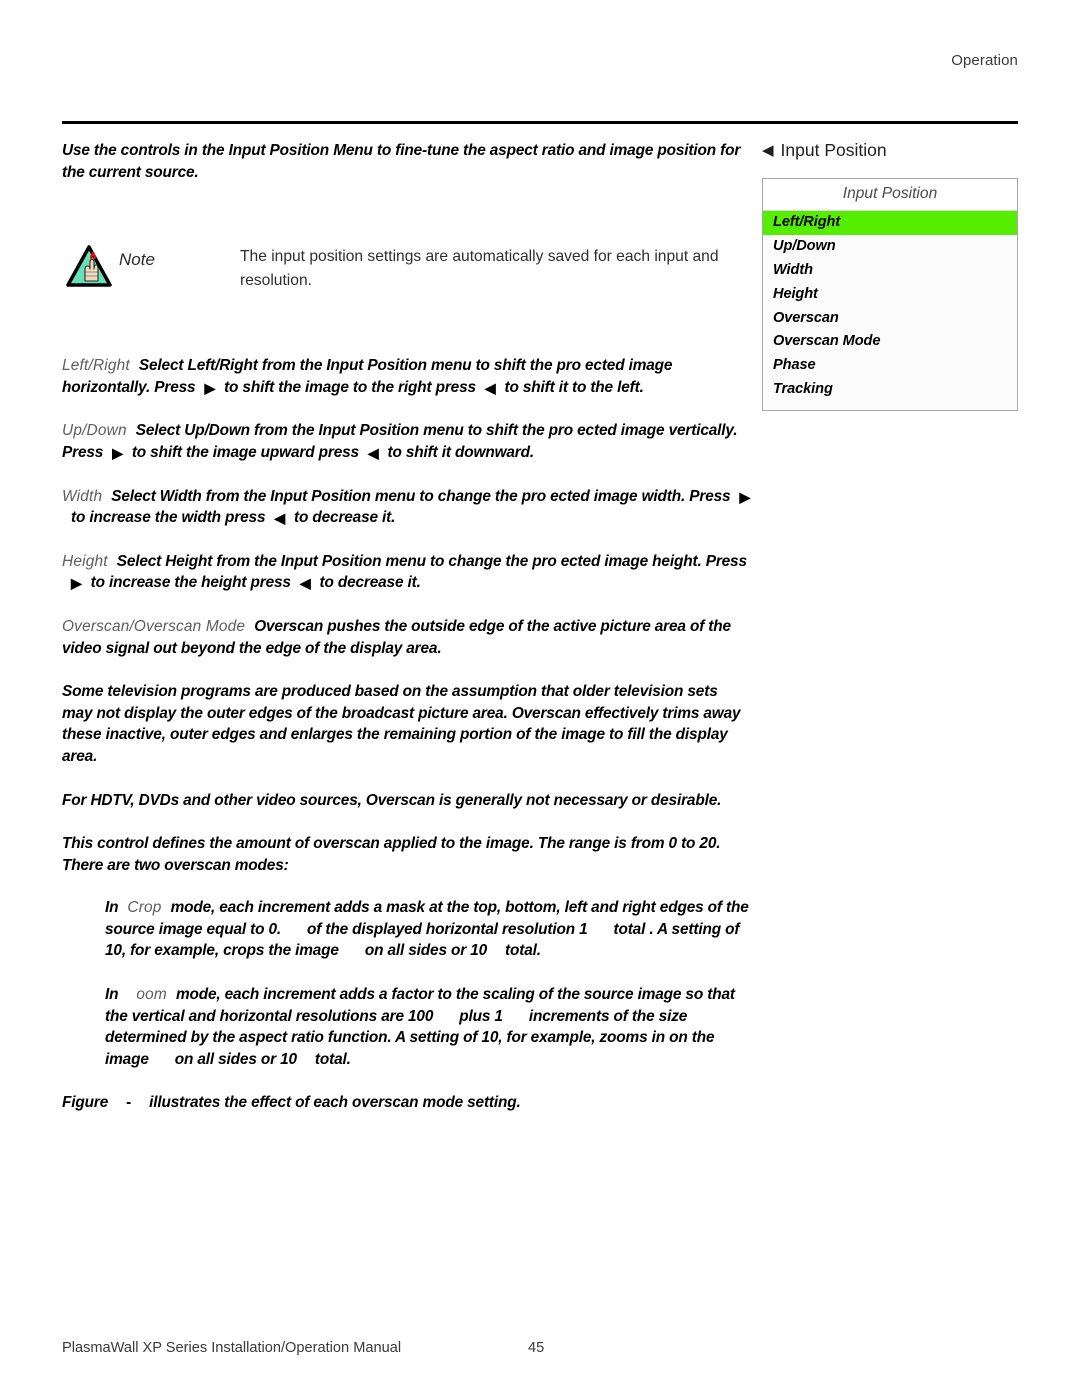  I want to click on left-arrow-icon: ◀, so click(768, 150).